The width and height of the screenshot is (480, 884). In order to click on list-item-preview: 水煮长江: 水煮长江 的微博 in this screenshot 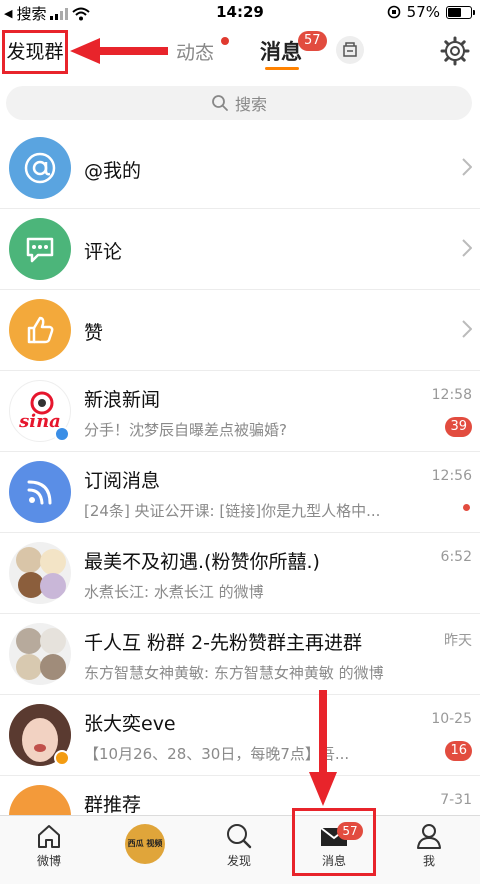, I will do `click(174, 592)`.